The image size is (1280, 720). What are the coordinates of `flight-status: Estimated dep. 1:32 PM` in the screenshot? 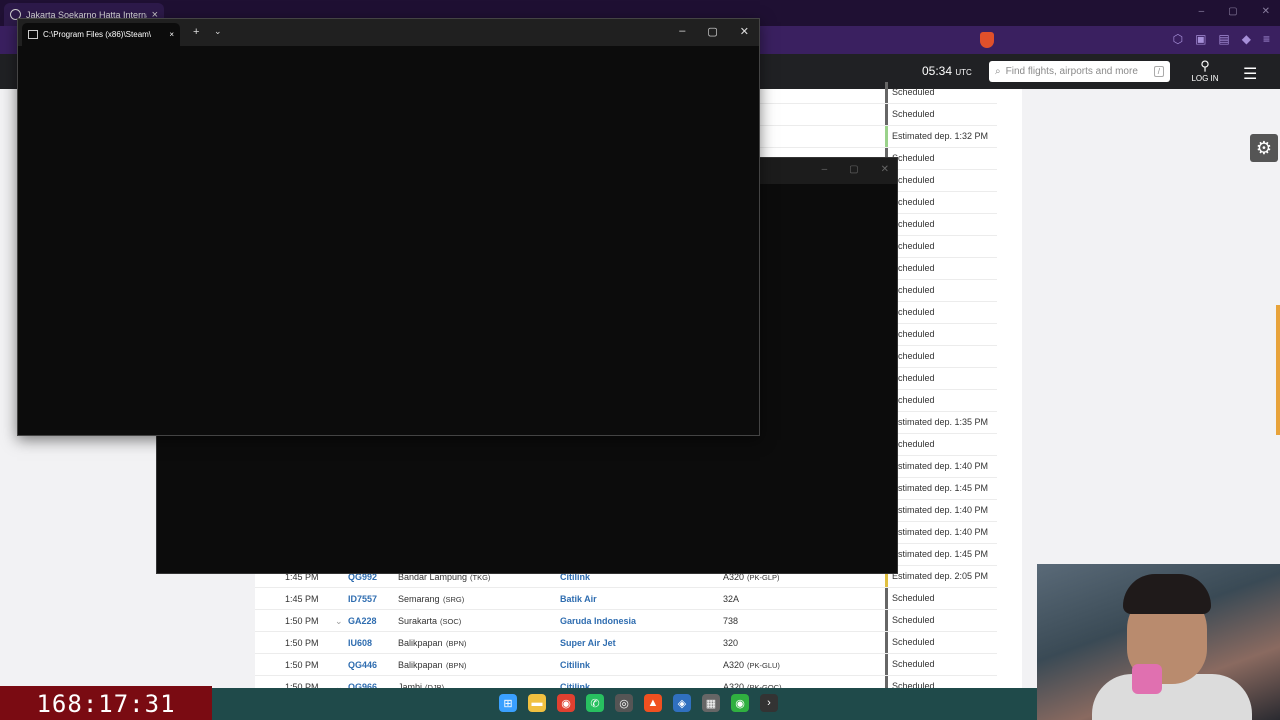 It's located at (936, 136).